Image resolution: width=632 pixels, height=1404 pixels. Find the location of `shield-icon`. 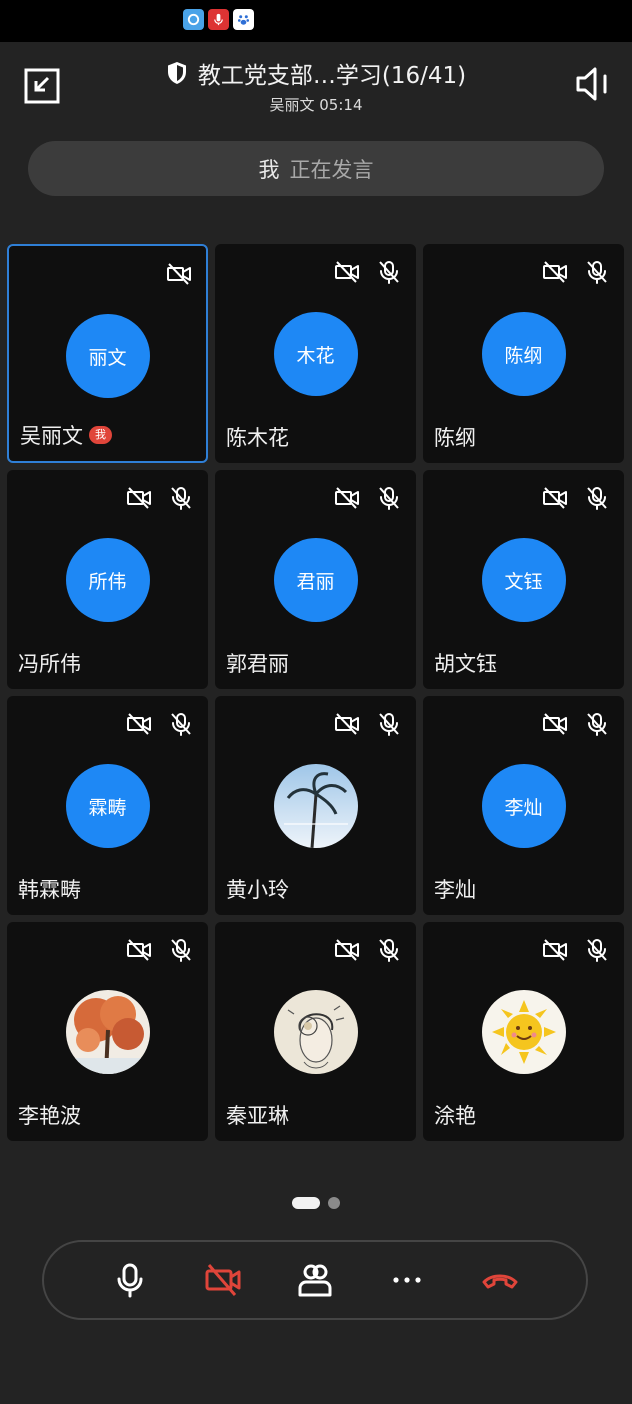

shield-icon is located at coordinates (176, 73).